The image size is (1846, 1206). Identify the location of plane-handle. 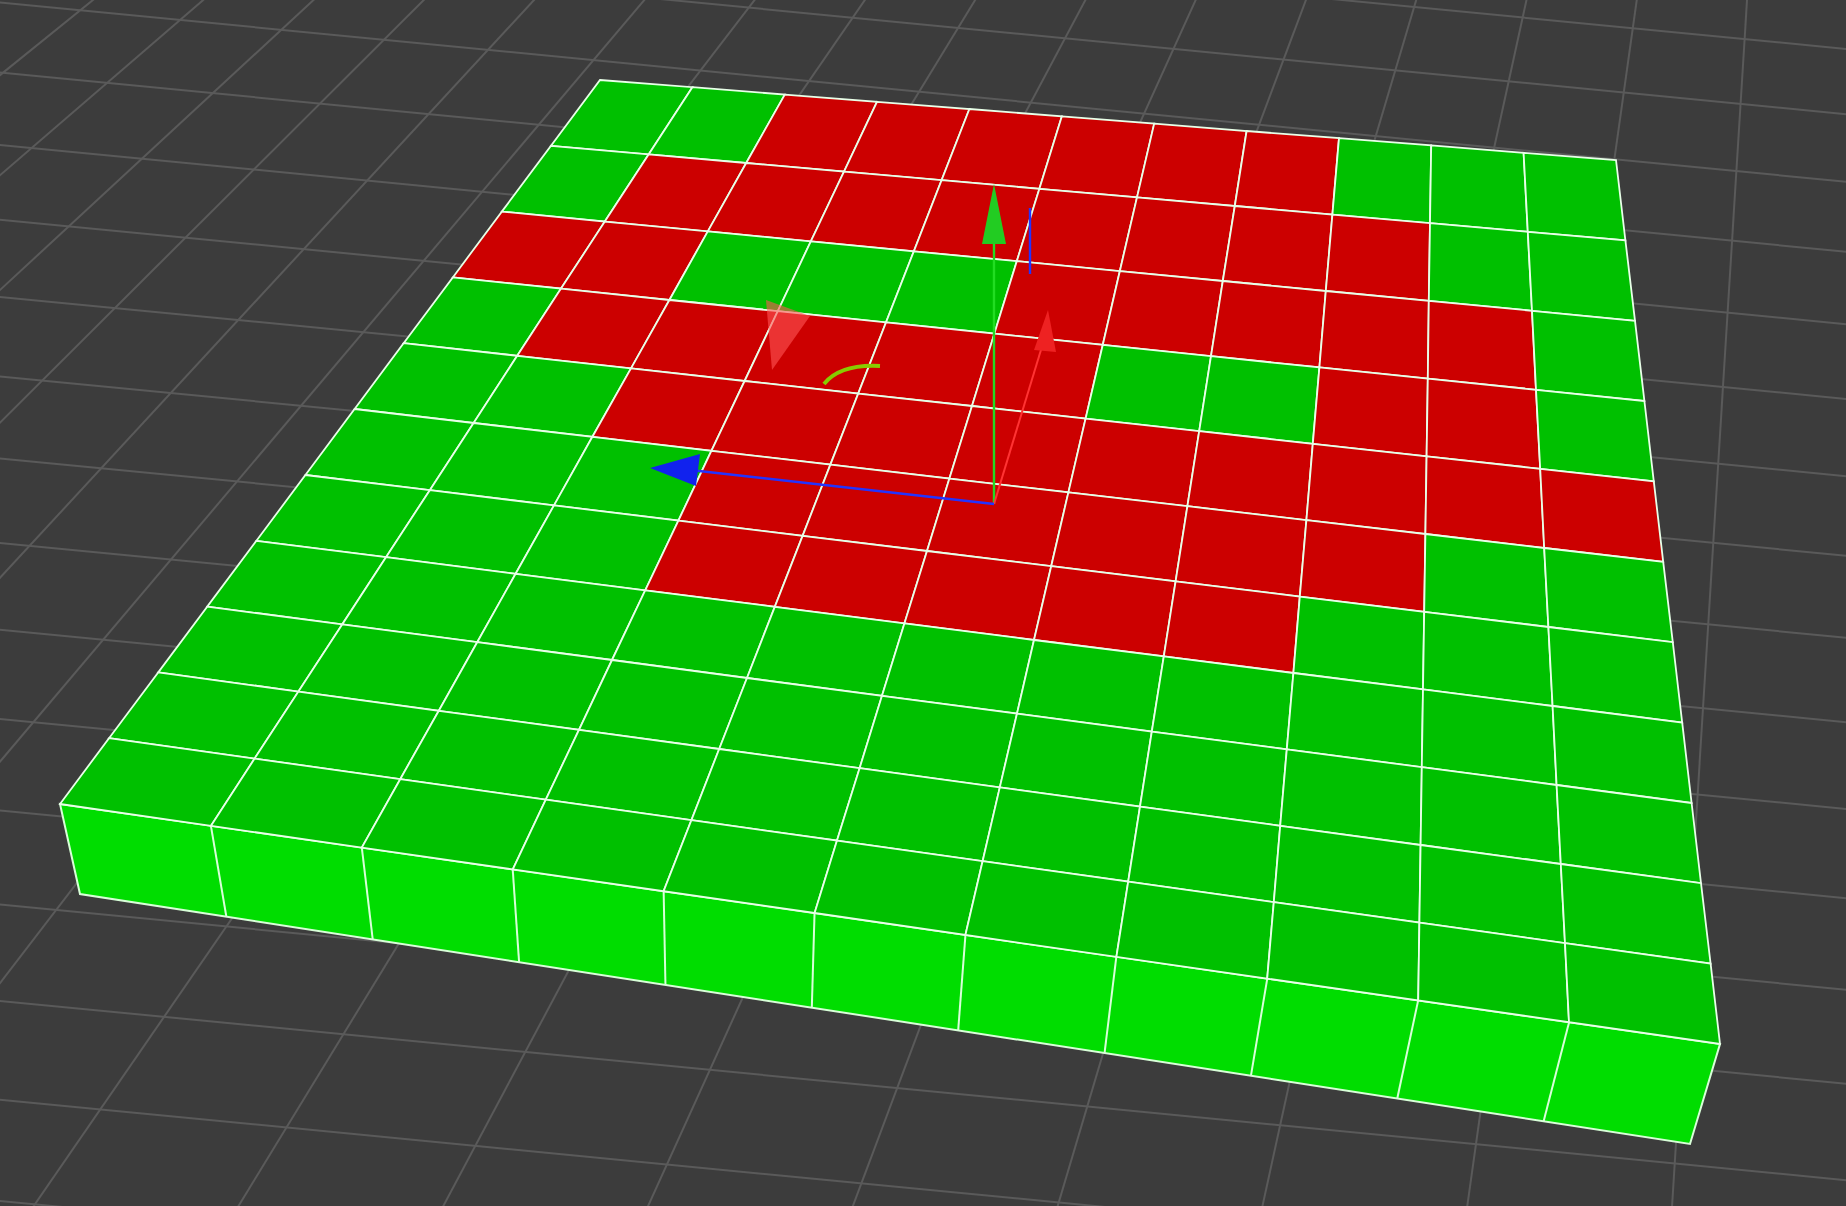
(788, 335).